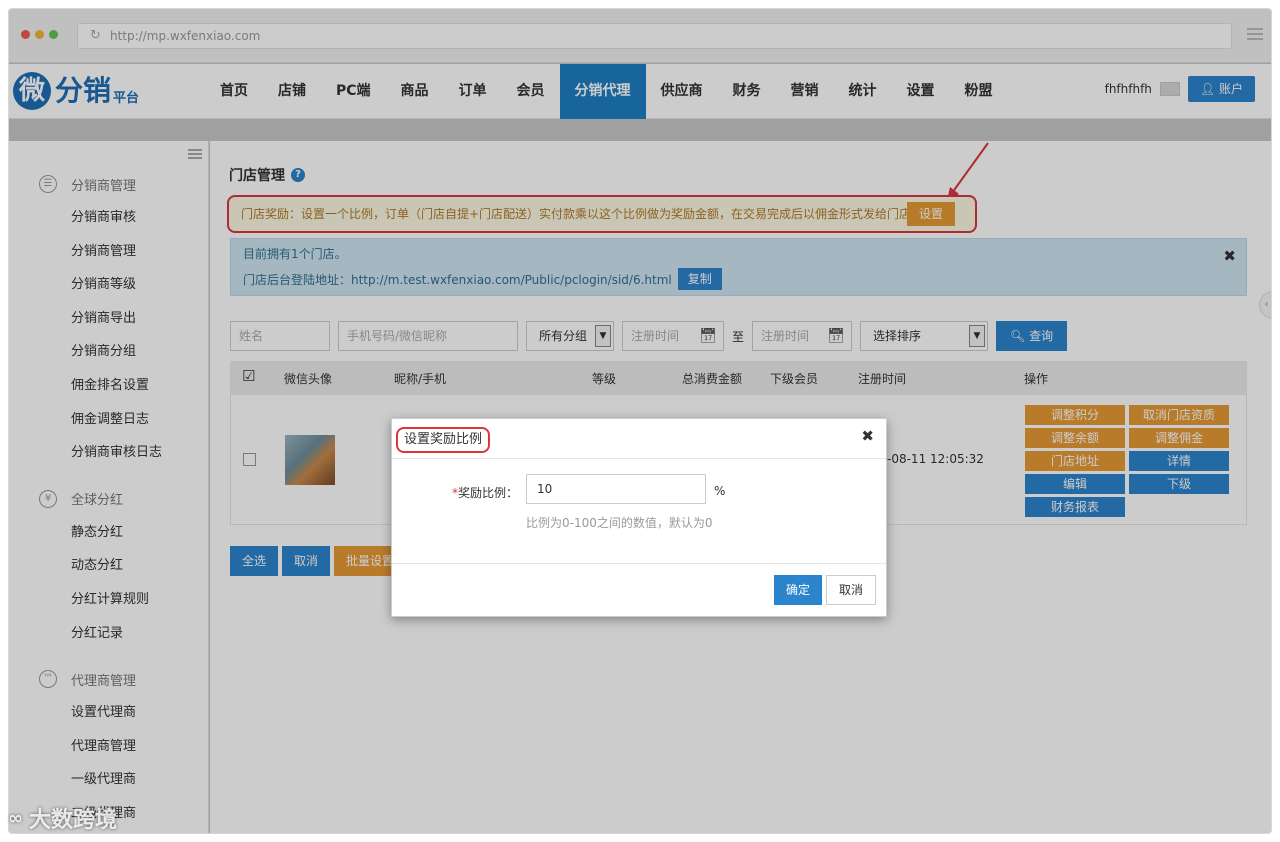  I want to click on watermark-text: 大数跨境, so click(73, 820).